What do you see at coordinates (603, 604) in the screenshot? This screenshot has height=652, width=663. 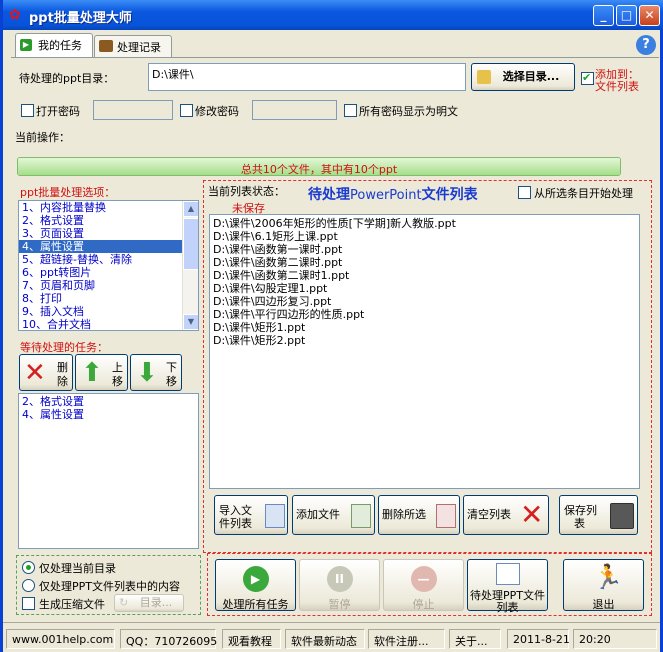 I see `exit-label: 退出` at bounding box center [603, 604].